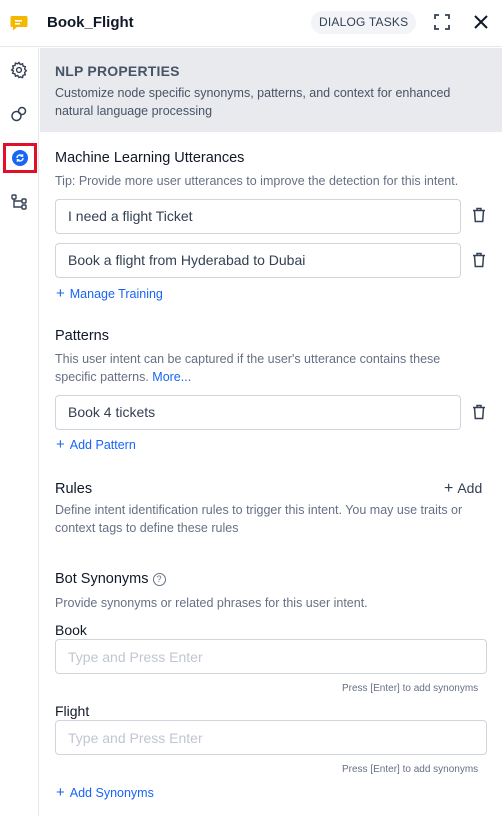 The height and width of the screenshot is (816, 502). Describe the element at coordinates (470, 488) in the screenshot. I see `add-rule-label: Add` at that location.